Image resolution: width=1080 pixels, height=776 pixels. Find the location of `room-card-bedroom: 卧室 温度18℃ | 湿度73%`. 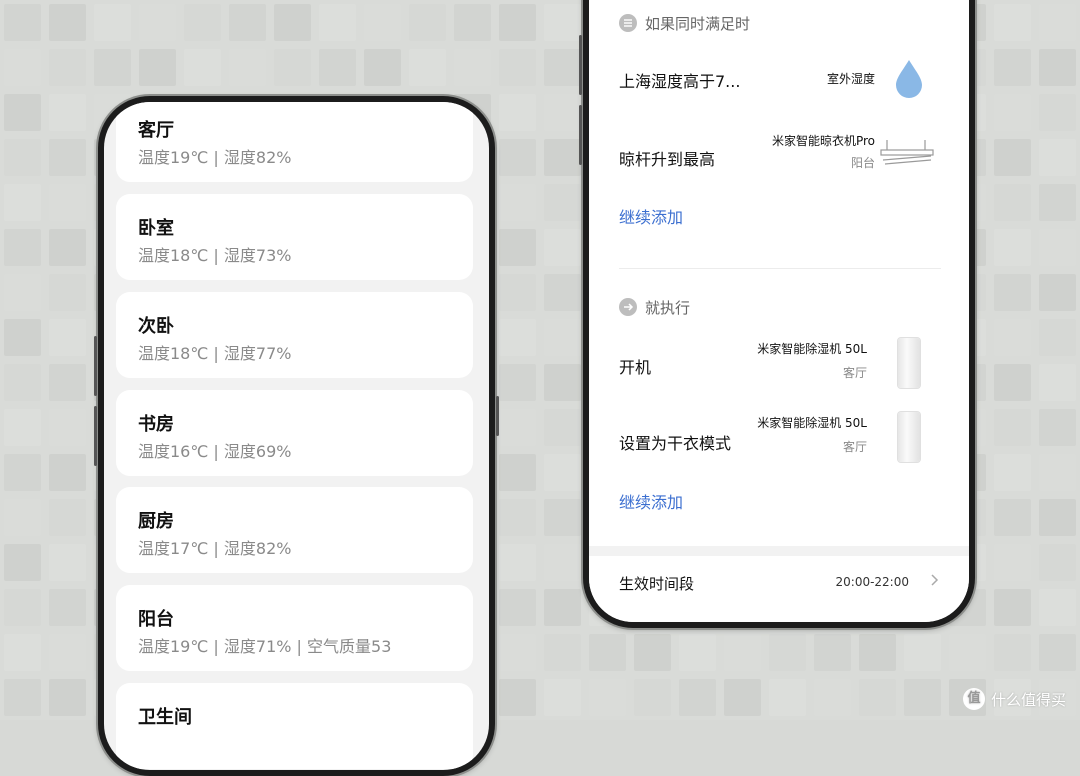

room-card-bedroom: 卧室 温度18℃ | 湿度73% is located at coordinates (294, 237).